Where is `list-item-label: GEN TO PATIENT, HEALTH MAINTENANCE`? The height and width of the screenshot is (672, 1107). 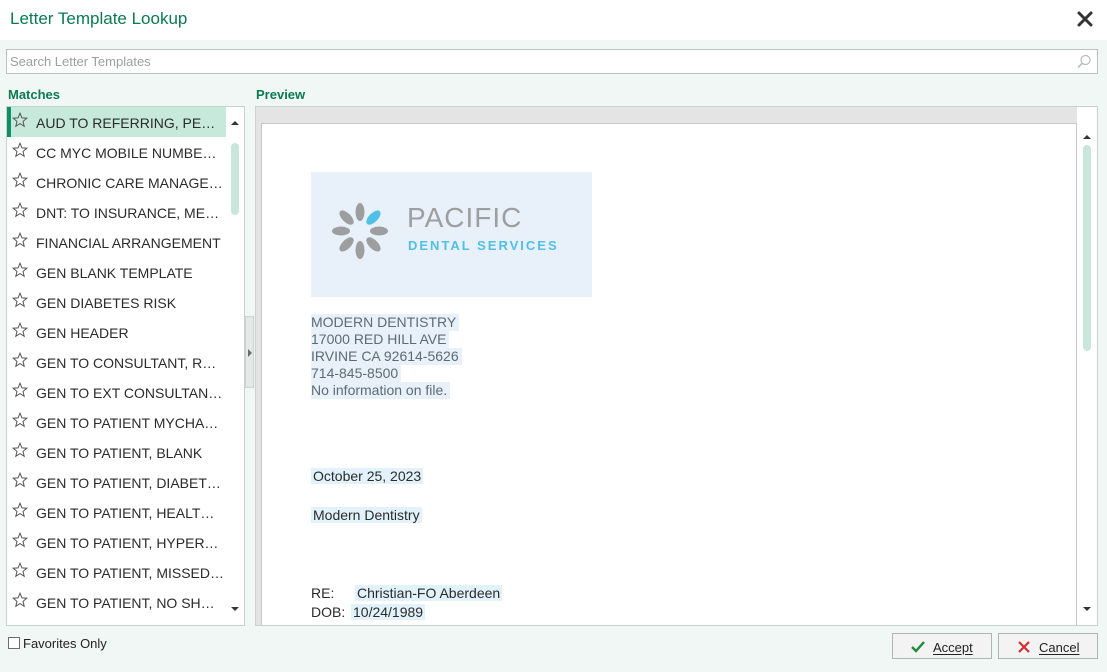
list-item-label: GEN TO PATIENT, HEALTH MAINTENANCE is located at coordinates (130, 513).